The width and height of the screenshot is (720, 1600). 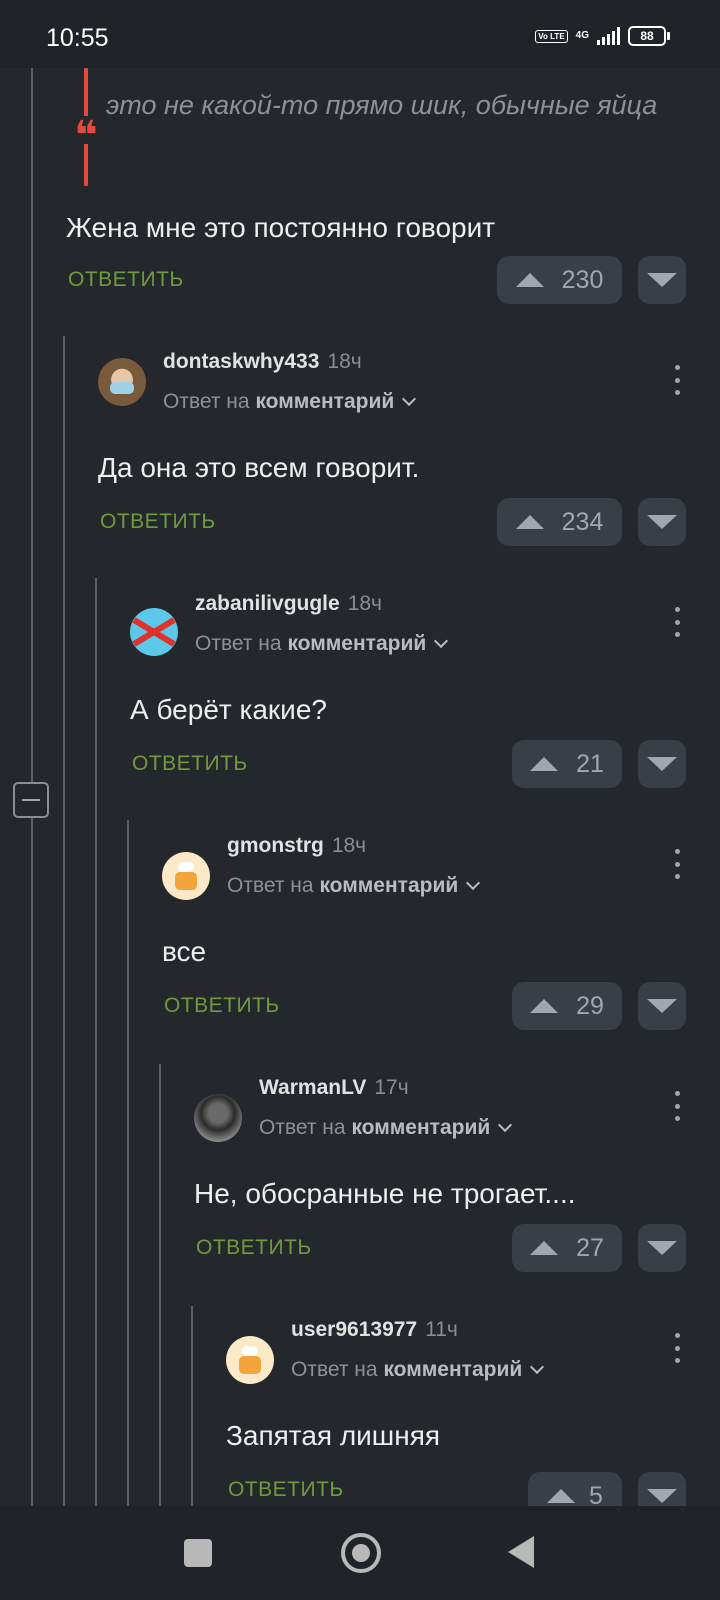 I want to click on comment-time: 11ч, so click(x=441, y=1329).